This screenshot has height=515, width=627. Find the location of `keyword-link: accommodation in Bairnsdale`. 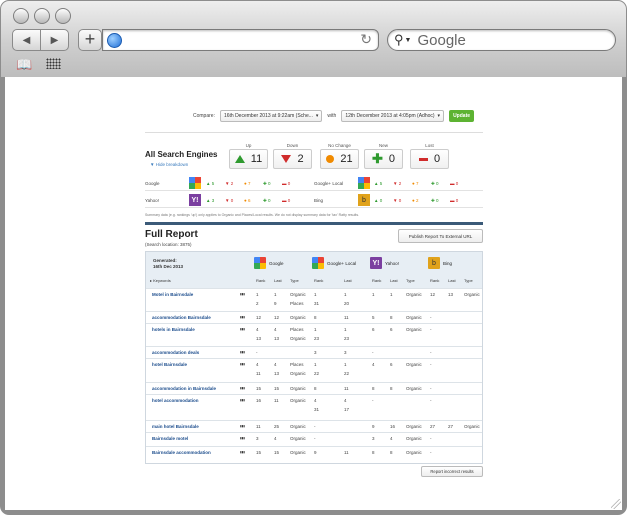

keyword-link: accommodation in Bairnsdale is located at coordinates (184, 388).